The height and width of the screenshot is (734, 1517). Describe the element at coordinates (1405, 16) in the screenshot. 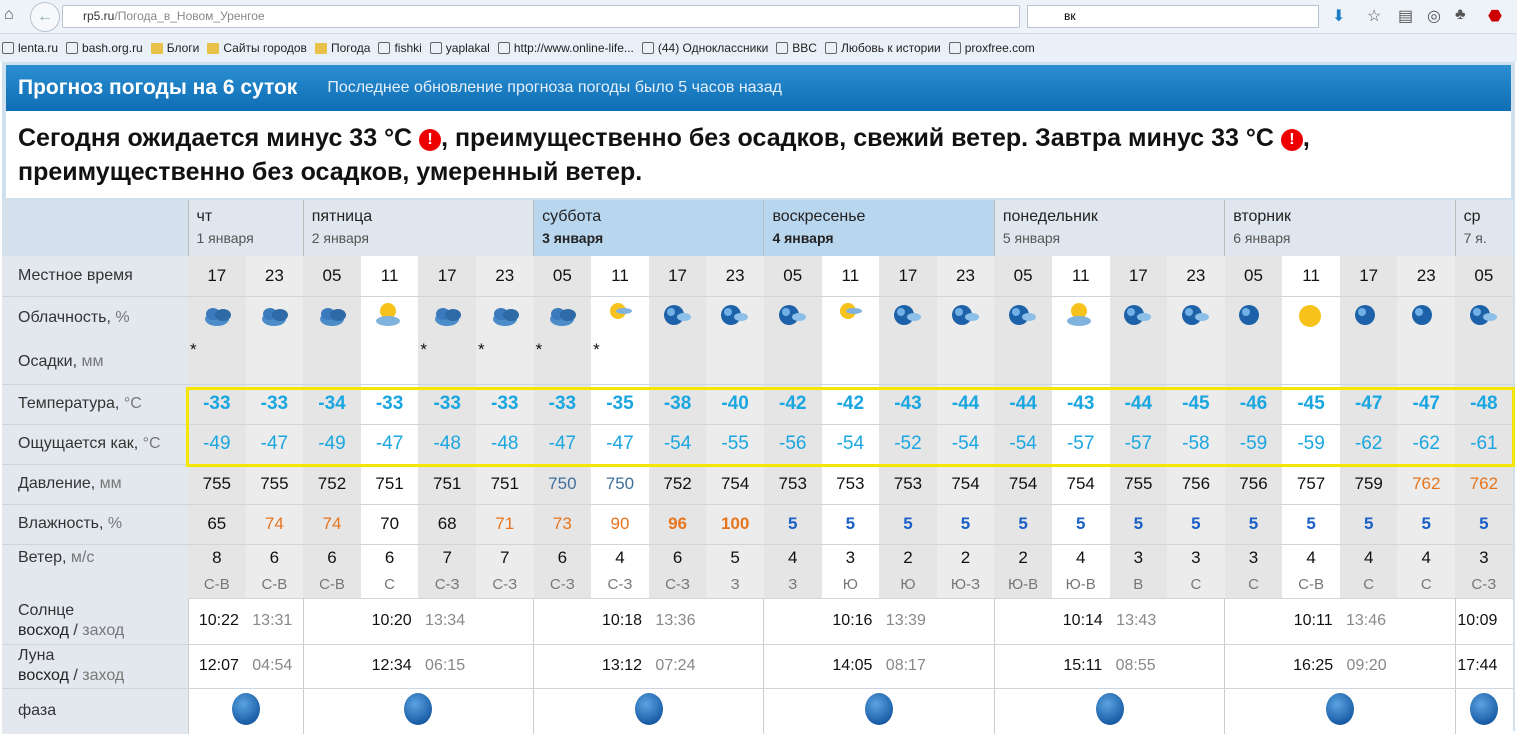

I see `reader-icon: ▤` at that location.